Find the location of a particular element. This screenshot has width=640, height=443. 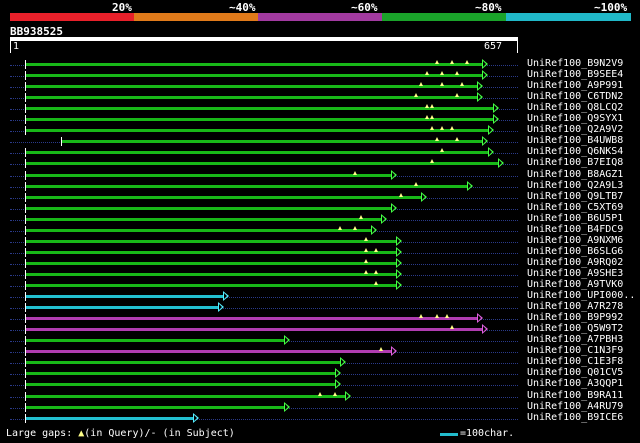

hit-id-link: UniRef100_C1E3F8 is located at coordinates (575, 361).